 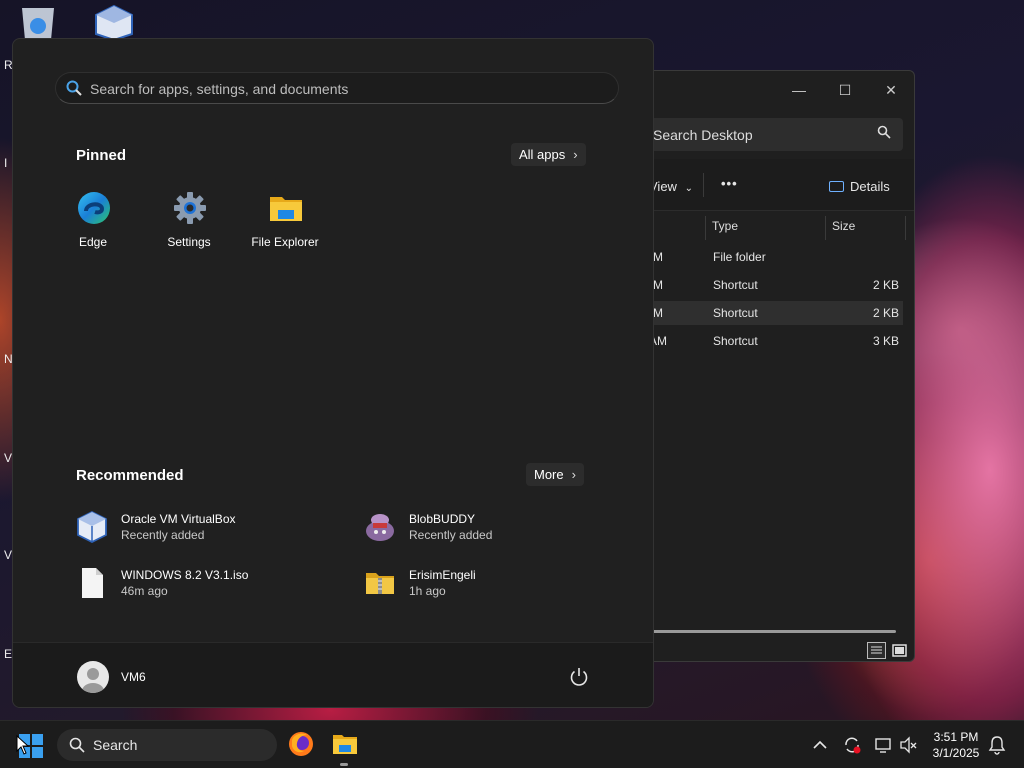 I want to click on clock: 3:51 PM 3/1/2025, so click(x=956, y=745).